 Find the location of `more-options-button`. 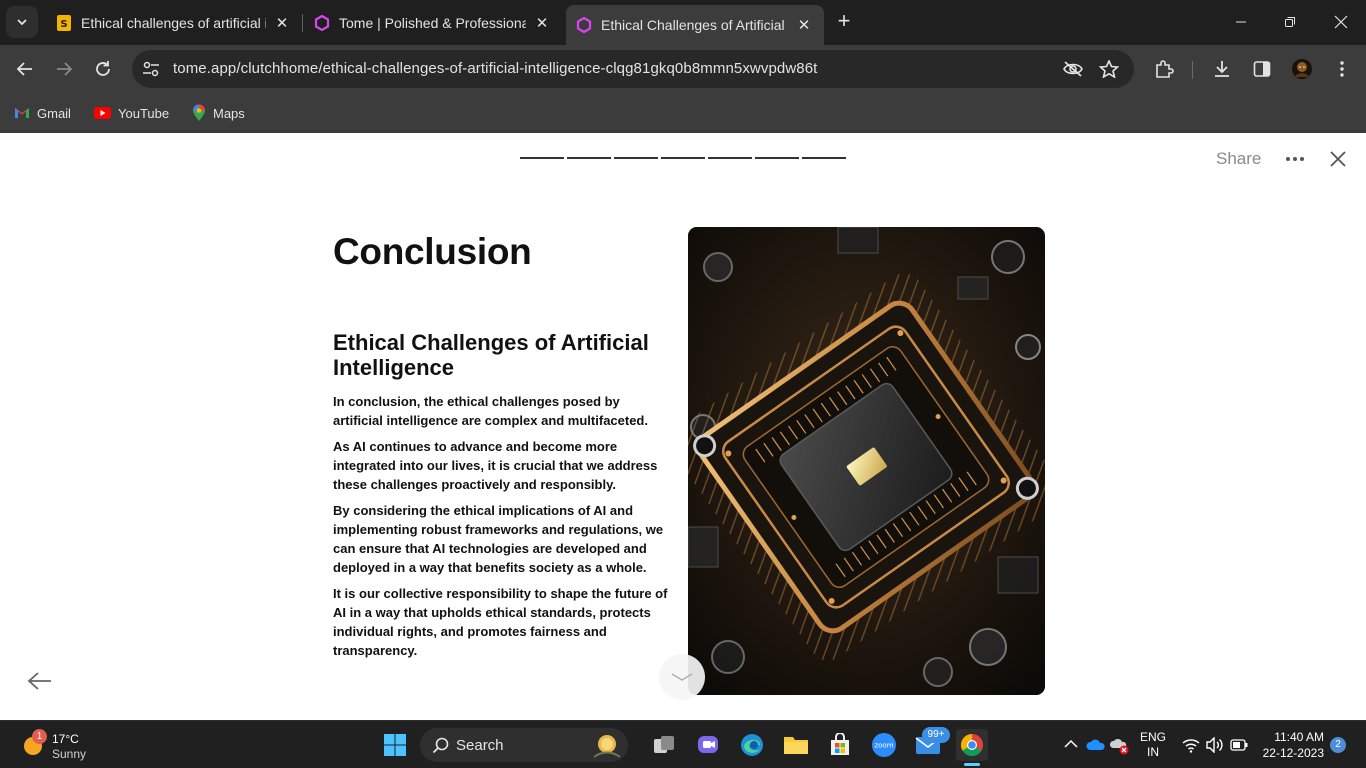

more-options-button is located at coordinates (1295, 159).